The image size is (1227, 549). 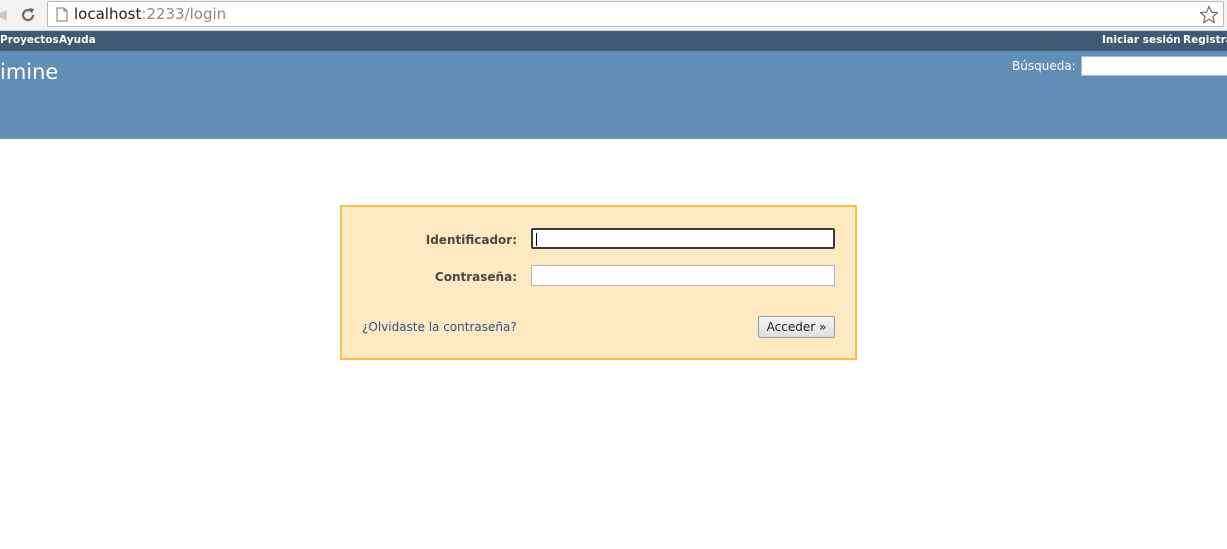 What do you see at coordinates (439, 327) in the screenshot?
I see `lost-password-link: ¿Olvidaste la contraseña?` at bounding box center [439, 327].